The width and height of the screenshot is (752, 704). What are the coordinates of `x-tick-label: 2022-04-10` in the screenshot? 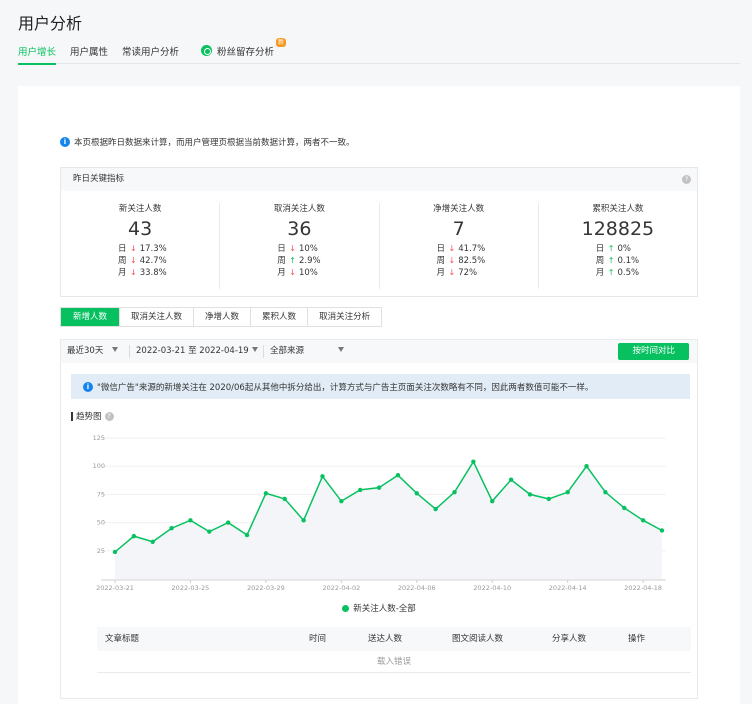 It's located at (492, 588).